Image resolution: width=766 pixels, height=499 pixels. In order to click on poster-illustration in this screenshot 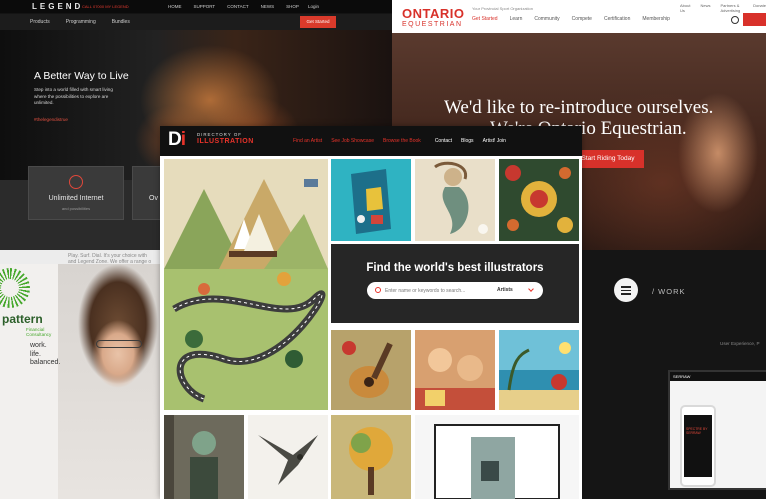, I will do `click(497, 457)`.